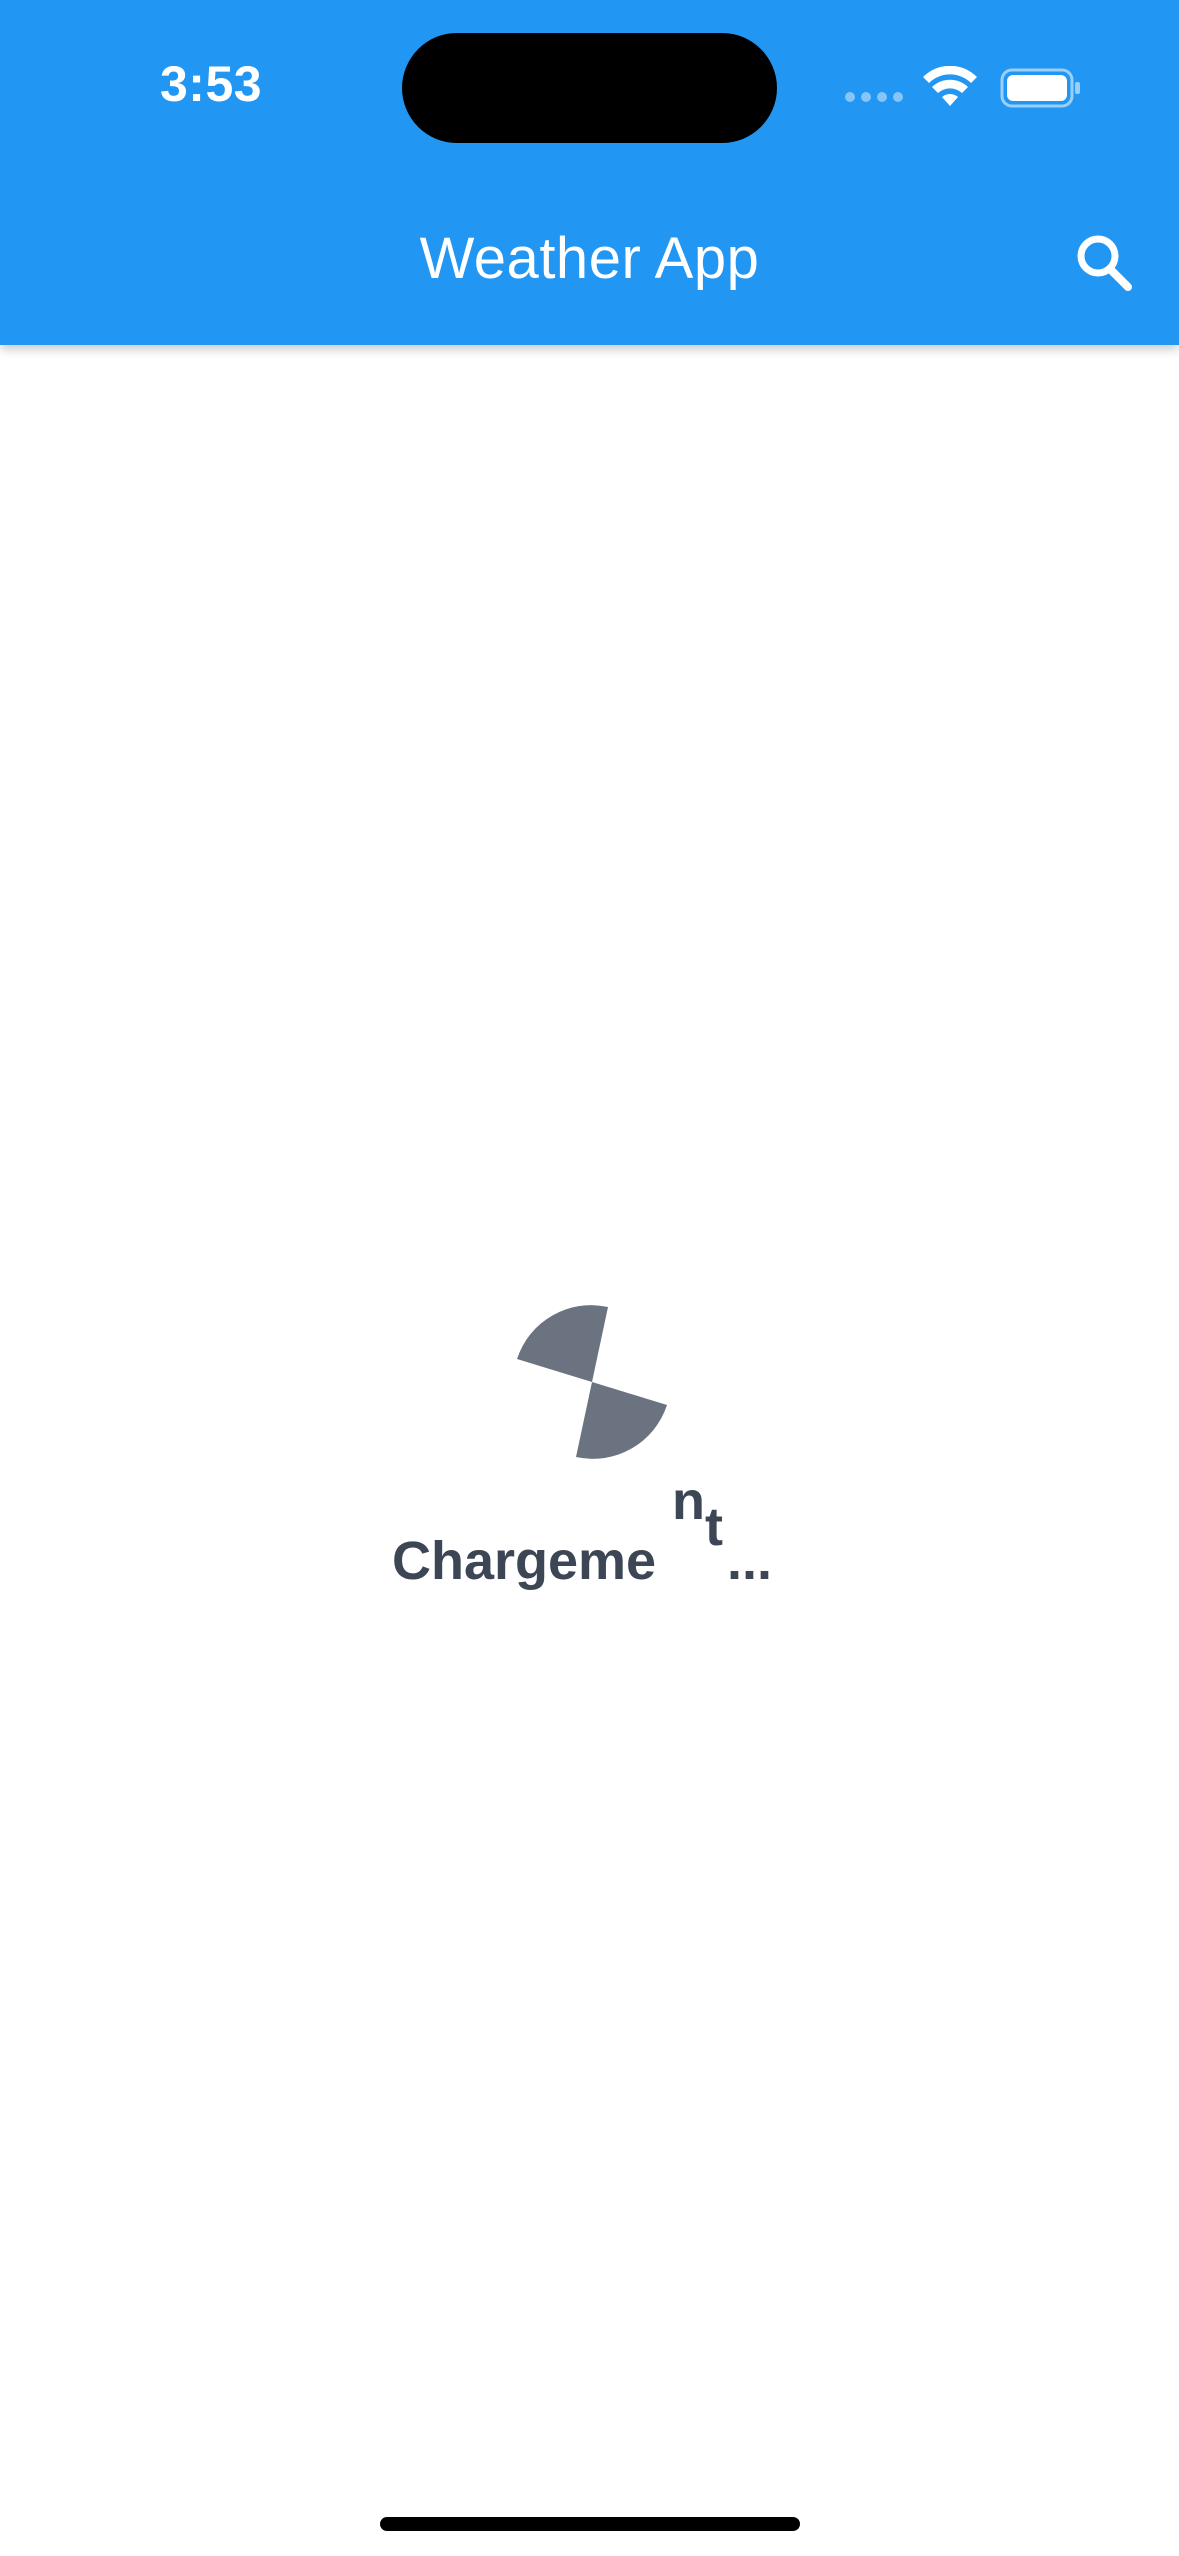  I want to click on search-icon, so click(1104, 263).